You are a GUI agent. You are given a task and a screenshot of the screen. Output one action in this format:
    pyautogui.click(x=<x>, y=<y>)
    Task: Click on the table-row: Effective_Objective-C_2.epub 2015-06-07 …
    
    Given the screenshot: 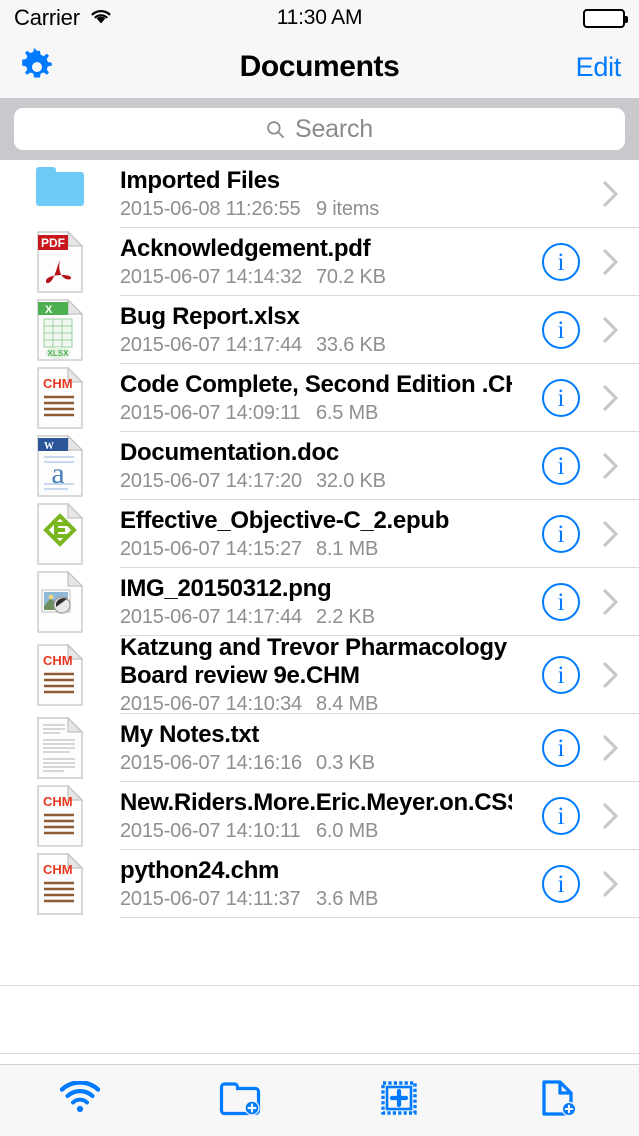 What is the action you would take?
    pyautogui.click(x=319, y=534)
    